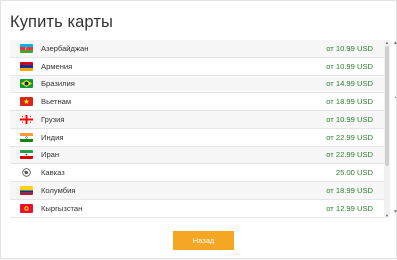 Image resolution: width=397 pixels, height=260 pixels. I want to click on vietnam-flag-icon, so click(26, 102).